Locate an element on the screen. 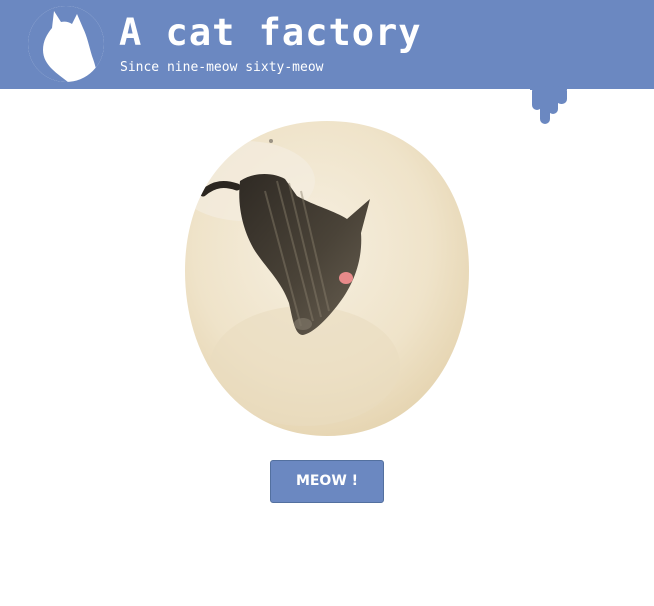 Image resolution: width=654 pixels, height=606 pixels. site-header: A cat factory Since nine-meow sixty-meow is located at coordinates (327, 44).